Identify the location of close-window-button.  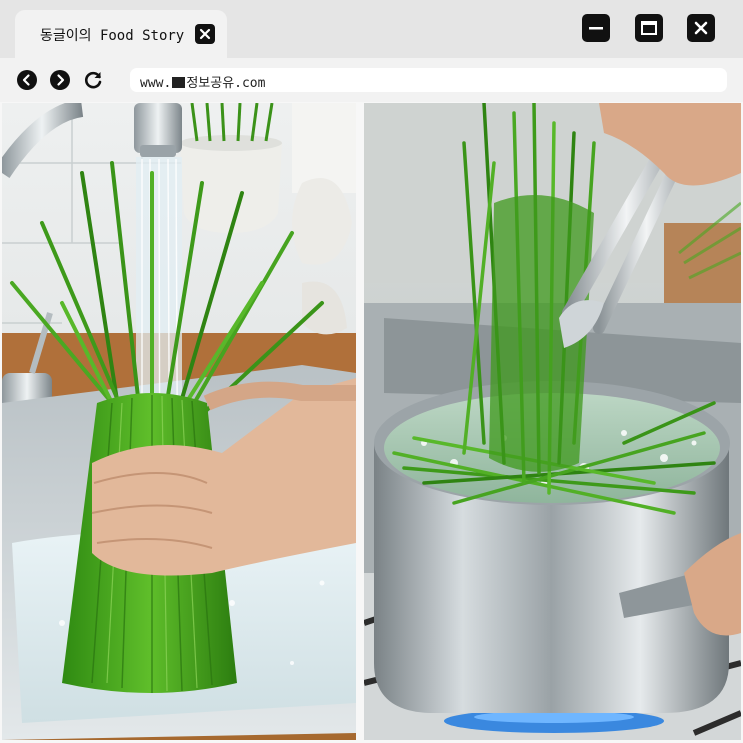
(701, 28).